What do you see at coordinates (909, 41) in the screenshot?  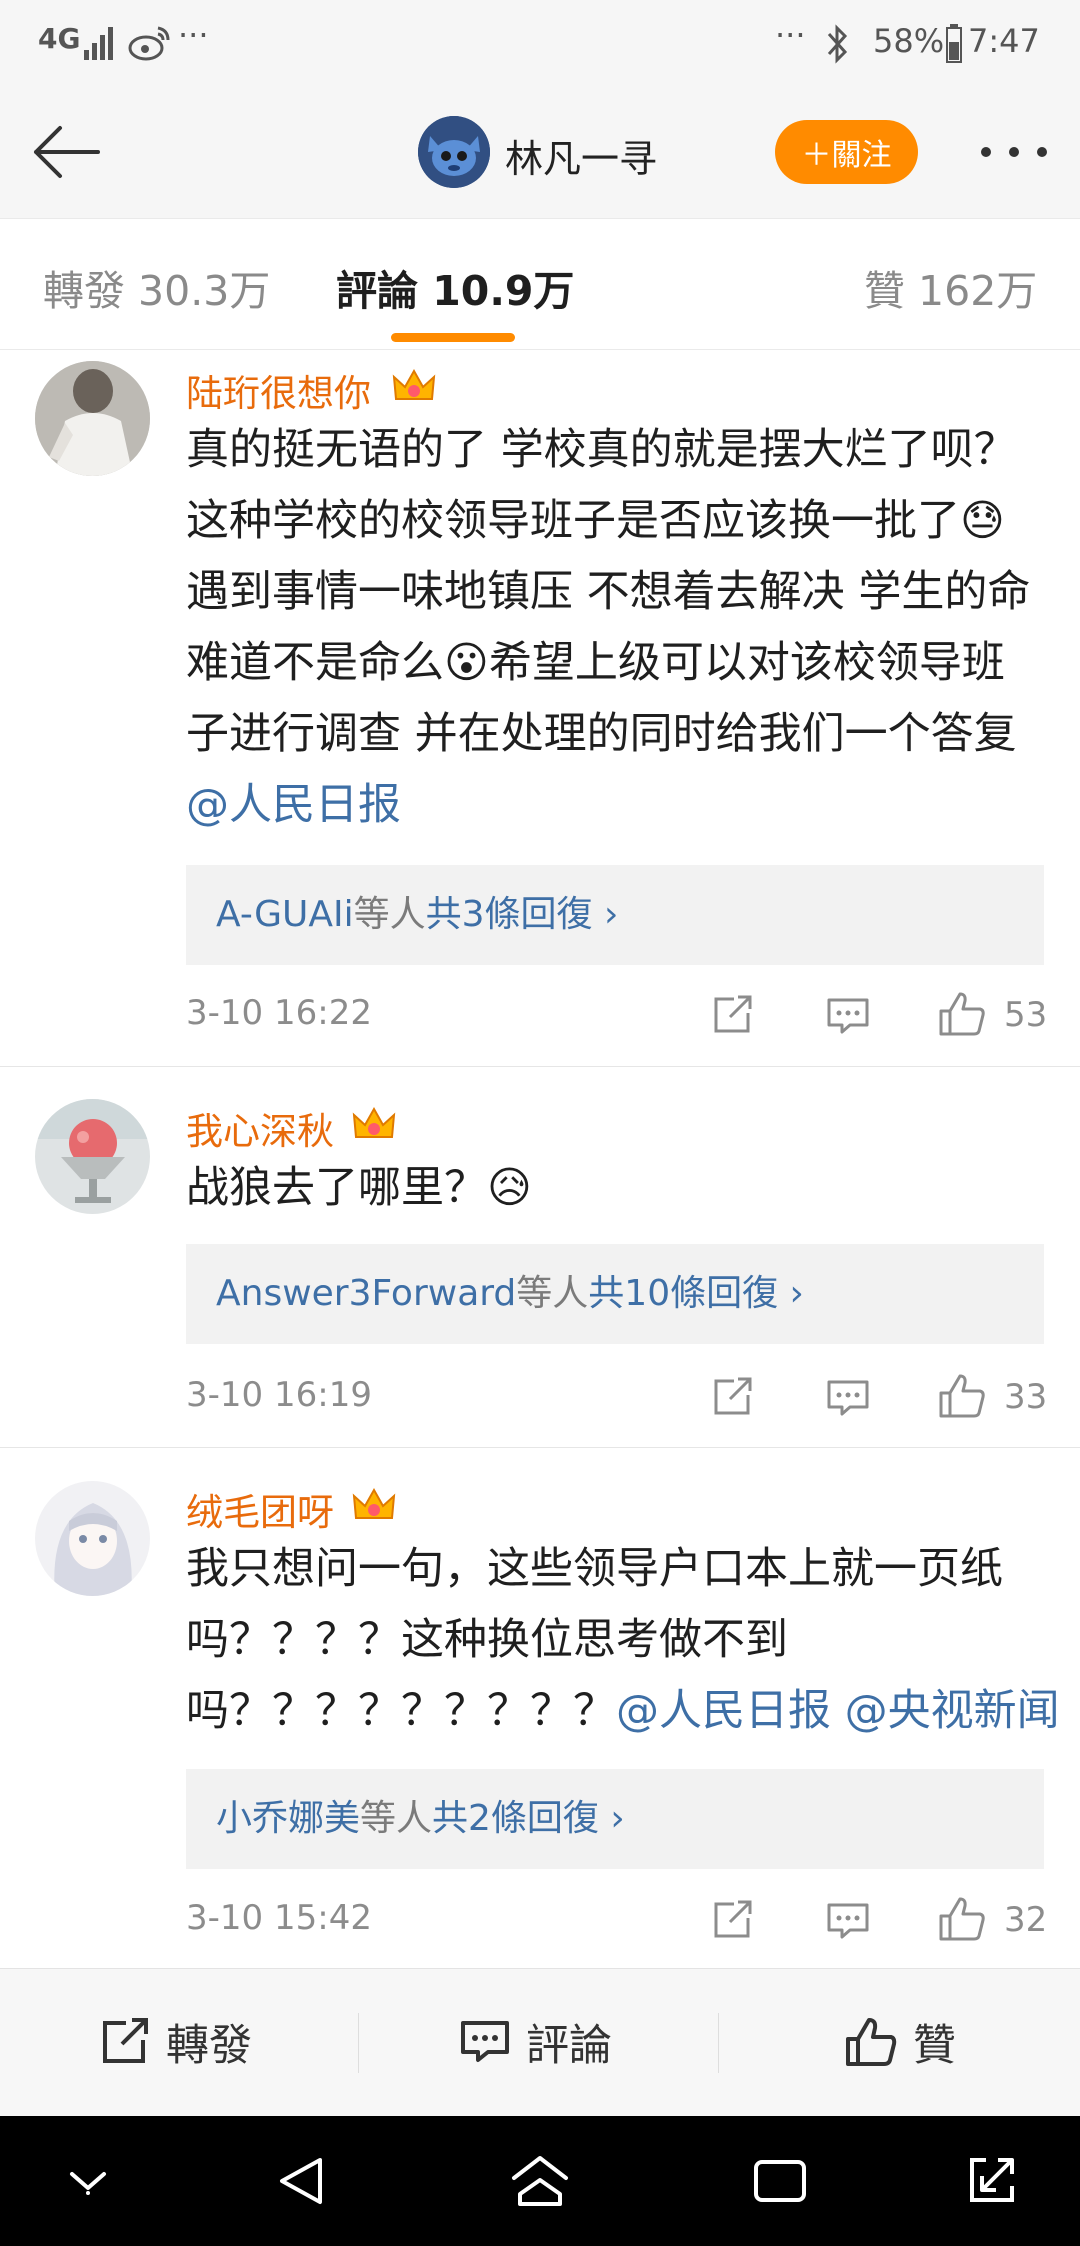 I see `battery-percent: 58%` at bounding box center [909, 41].